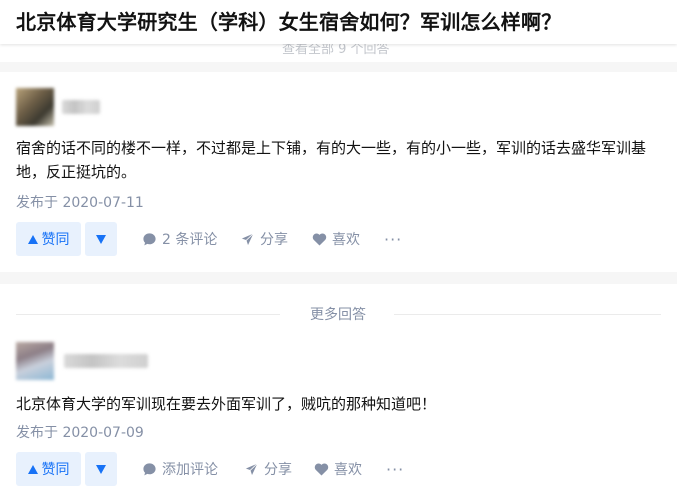 The image size is (677, 496). I want to click on publish-date: 发布于 2020-07-09, so click(80, 432).